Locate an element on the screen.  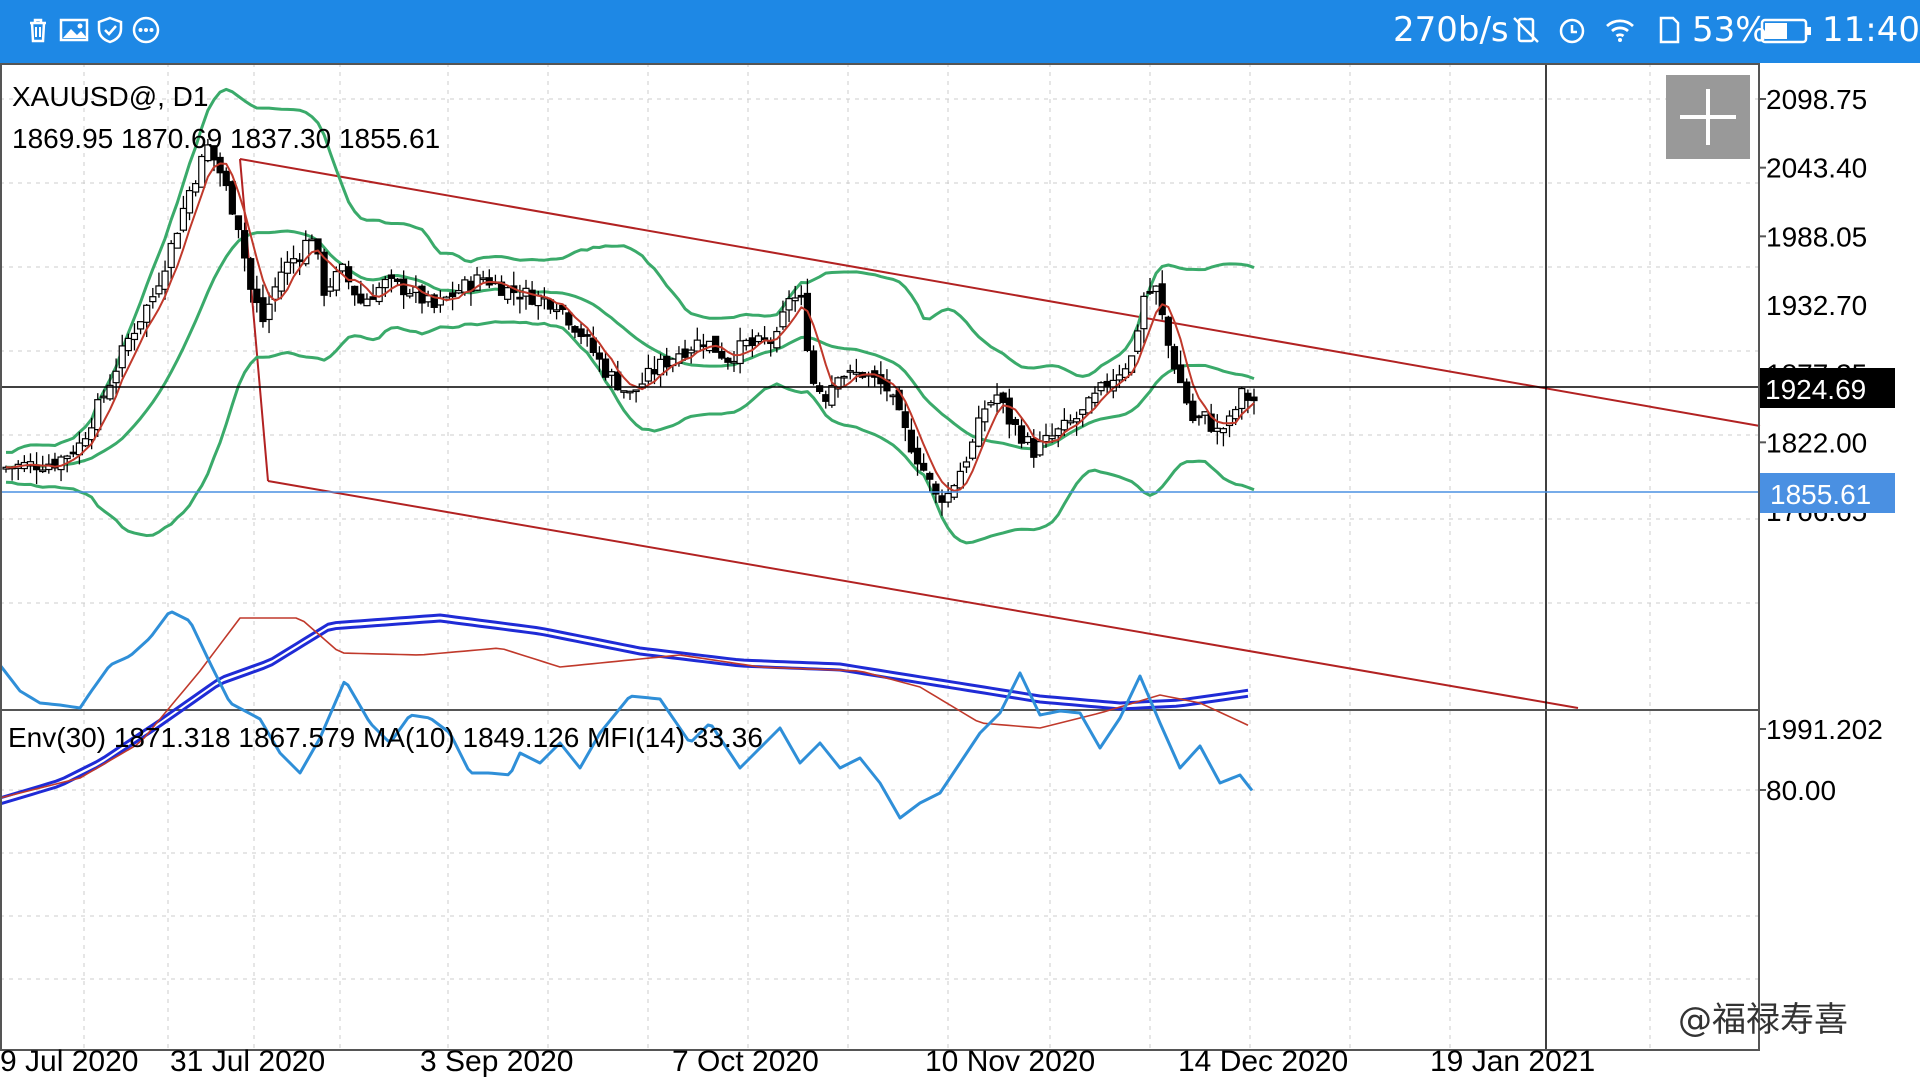
crosshair-price: 1924.69 is located at coordinates (1815, 389).